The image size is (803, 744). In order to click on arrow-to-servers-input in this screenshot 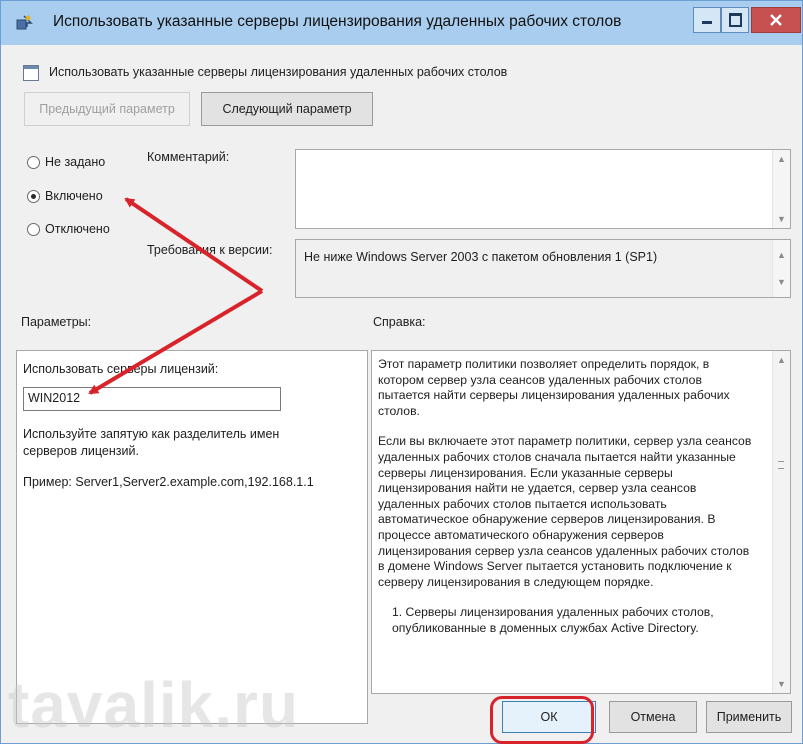, I will do `click(176, 342)`.